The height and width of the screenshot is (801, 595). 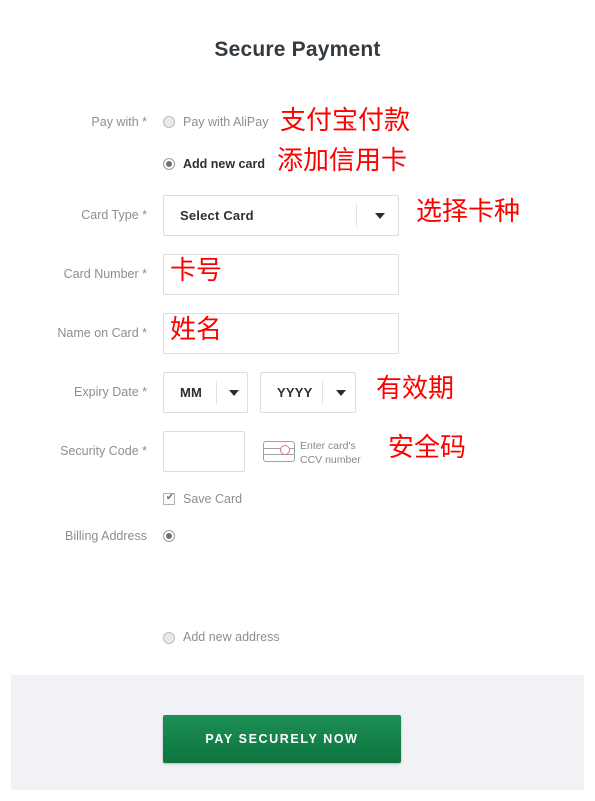 I want to click on radio-label-add-new-address: Add new address, so click(x=231, y=637).